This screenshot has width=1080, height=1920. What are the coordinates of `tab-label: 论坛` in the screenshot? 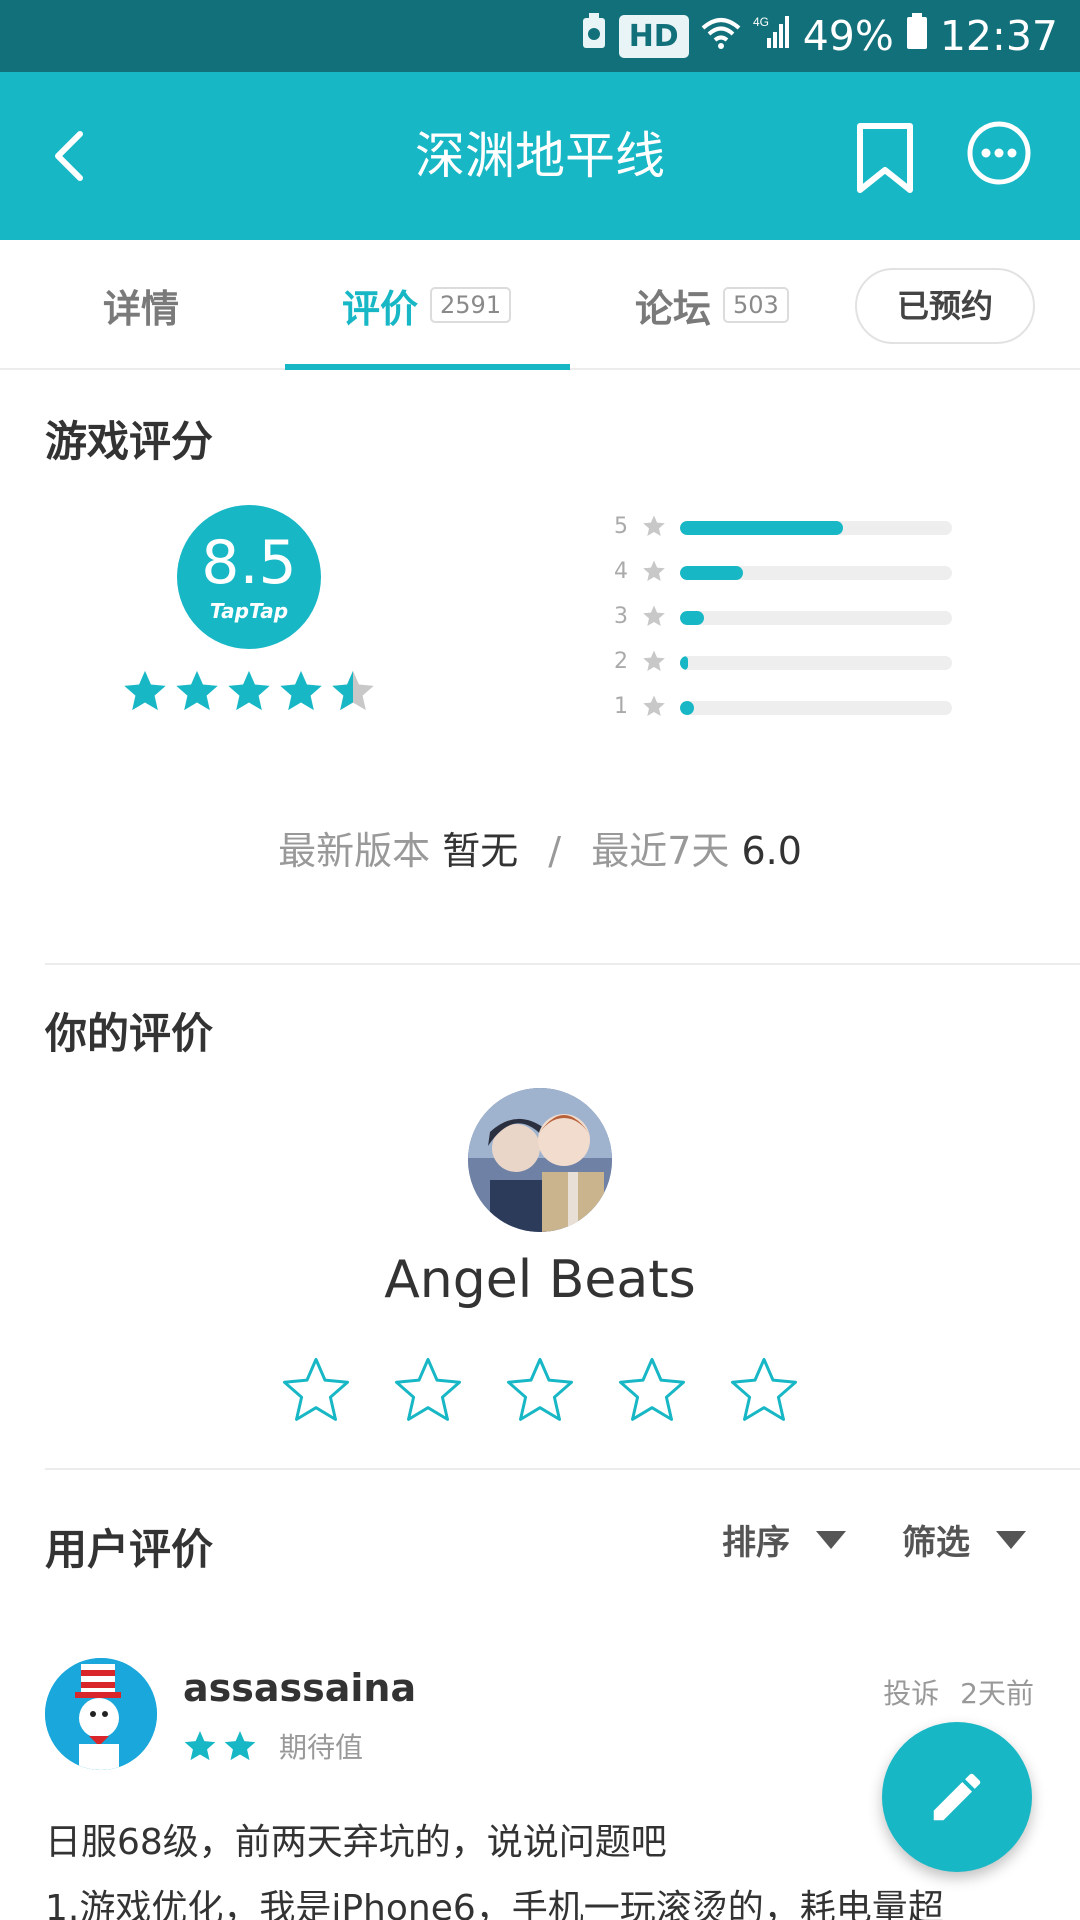 It's located at (673, 308).